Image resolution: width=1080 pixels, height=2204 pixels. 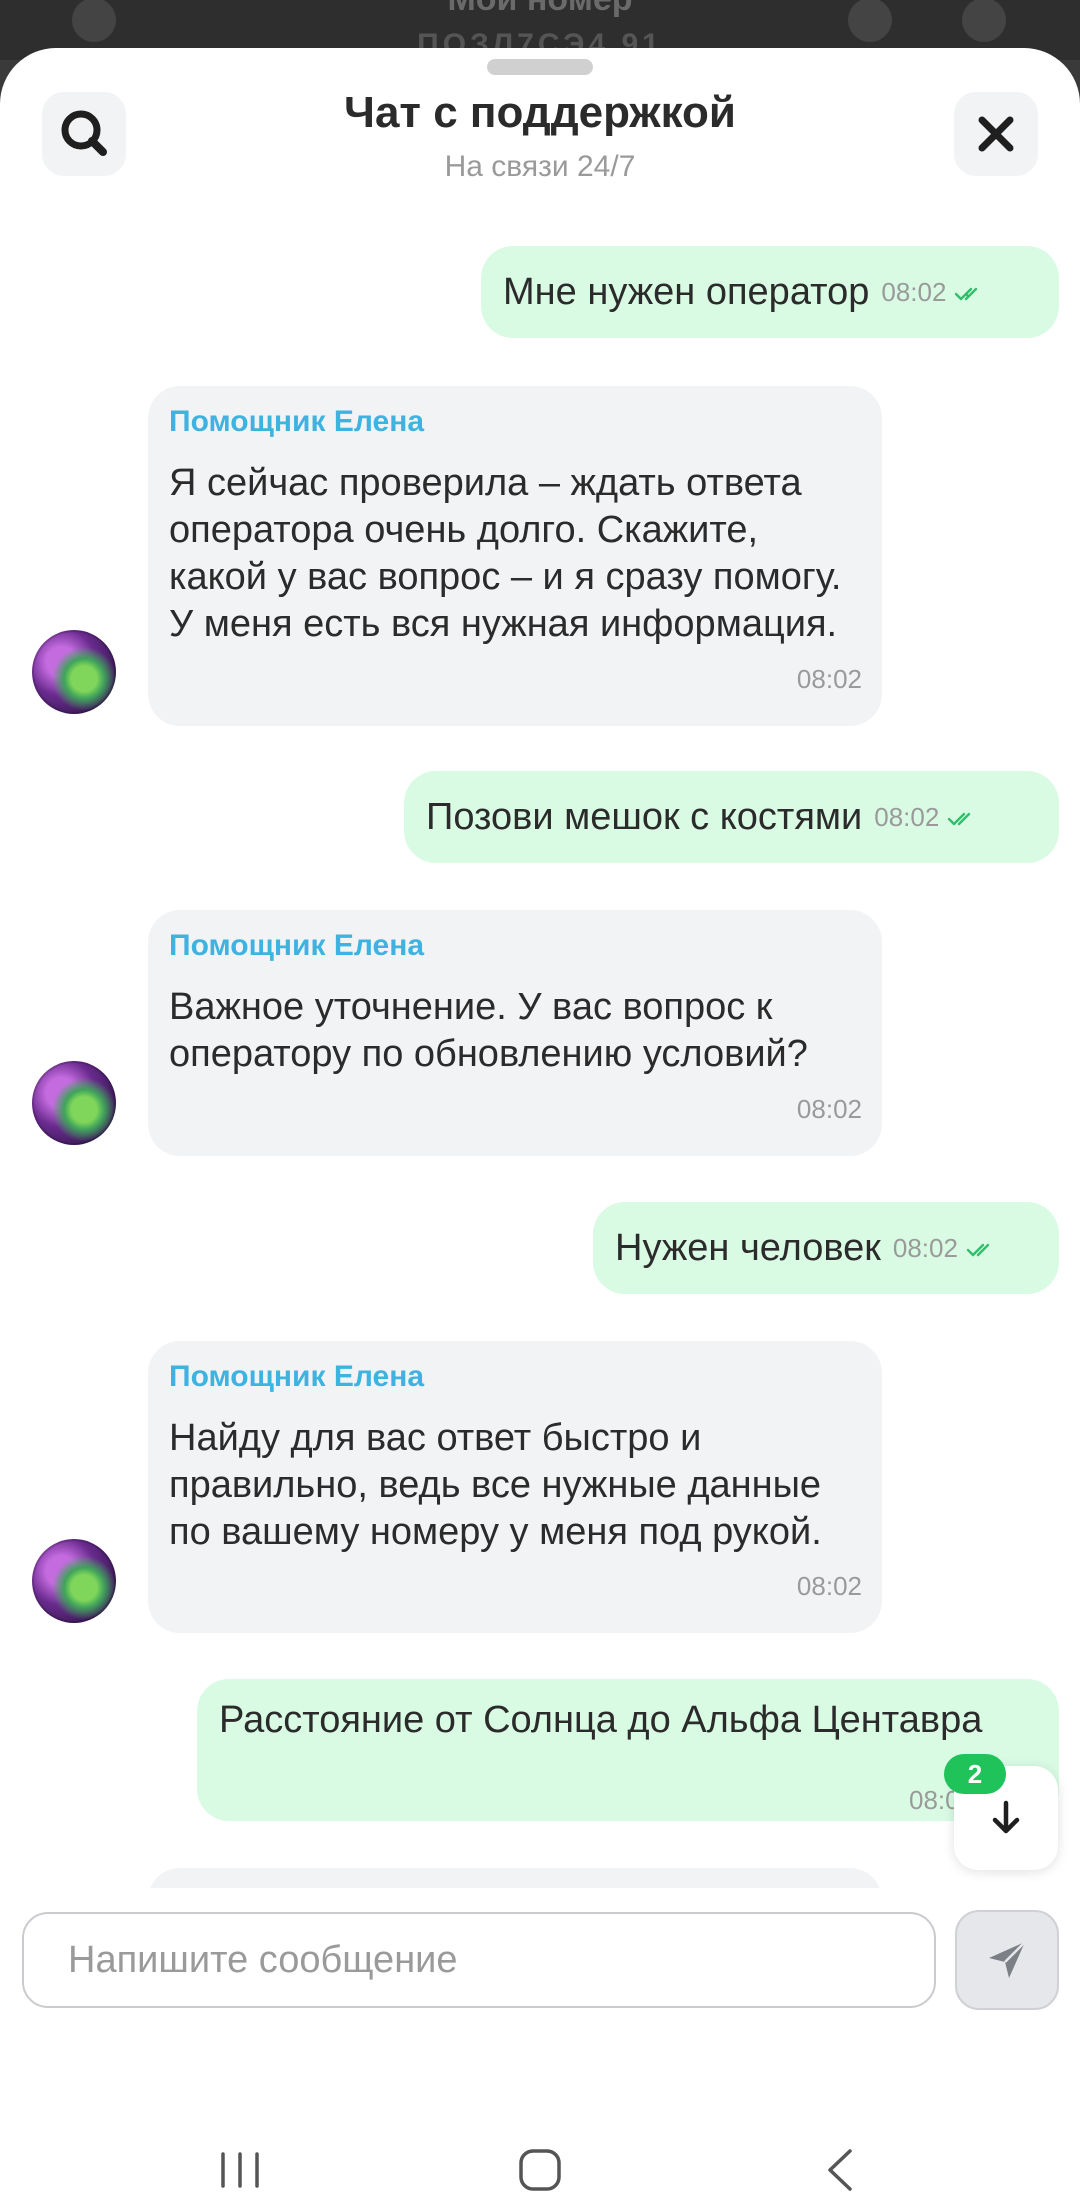 I want to click on message-incoming, so click(x=515, y=1878).